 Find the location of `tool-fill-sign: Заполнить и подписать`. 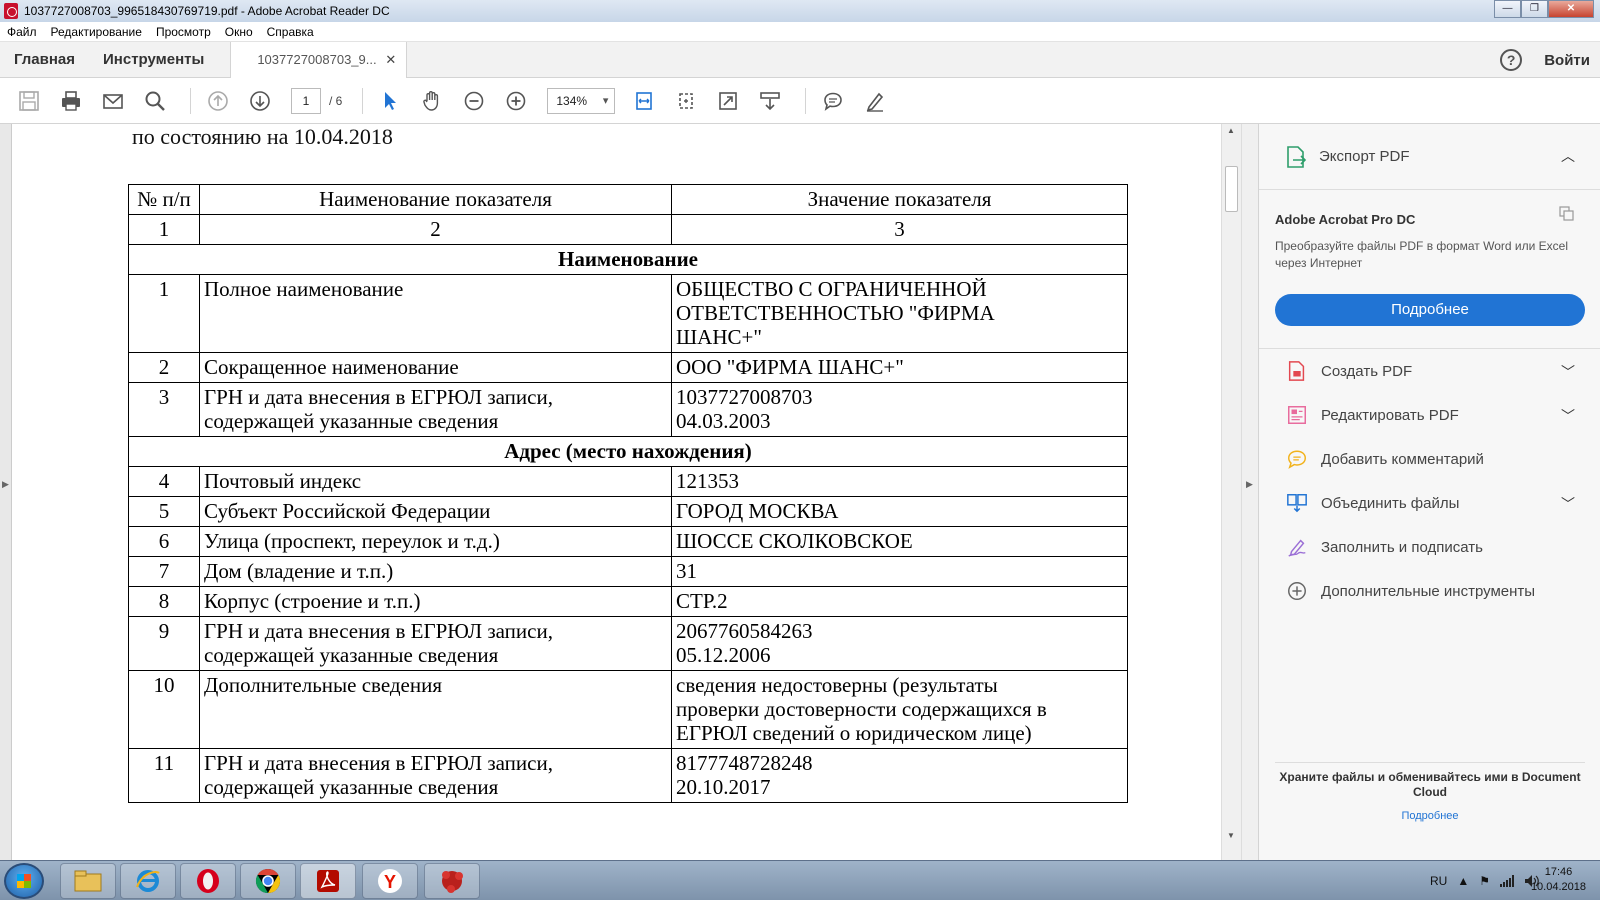

tool-fill-sign: Заполнить и подписать is located at coordinates (1429, 547).